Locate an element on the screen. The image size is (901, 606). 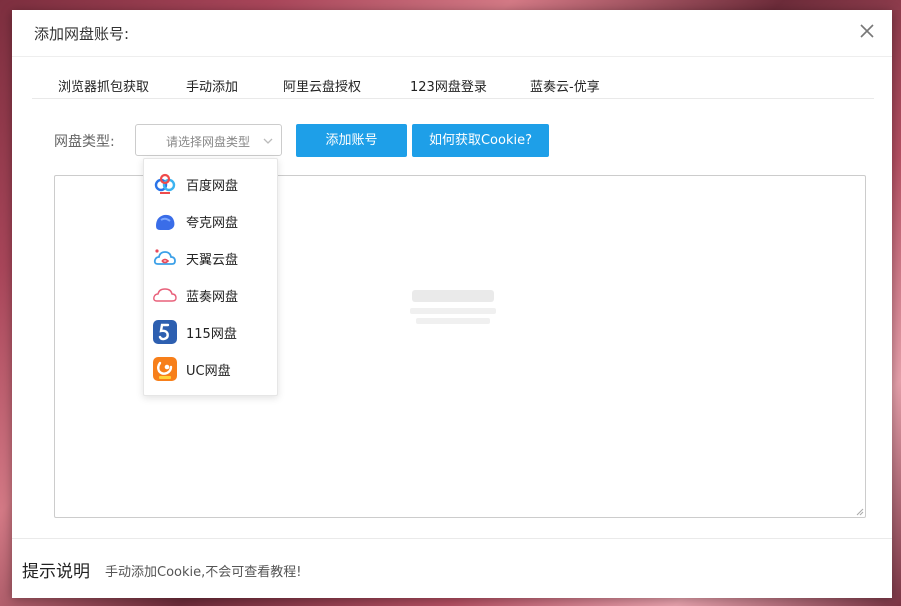
dropdown-item-baidu: 百度网盘 is located at coordinates (210, 183).